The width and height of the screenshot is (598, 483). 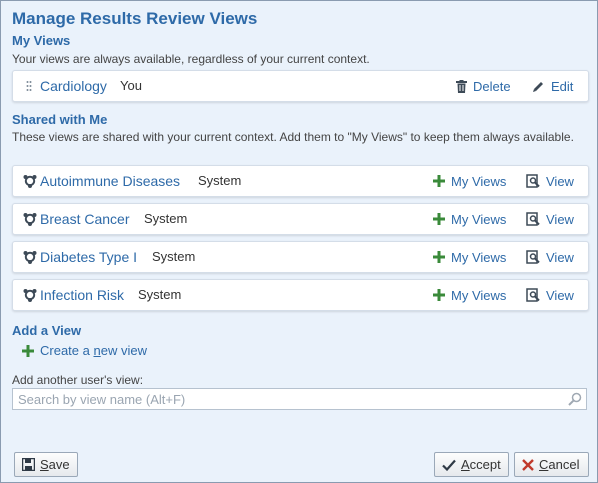 I want to click on view-name: Autoimmune Diseases, so click(x=110, y=181).